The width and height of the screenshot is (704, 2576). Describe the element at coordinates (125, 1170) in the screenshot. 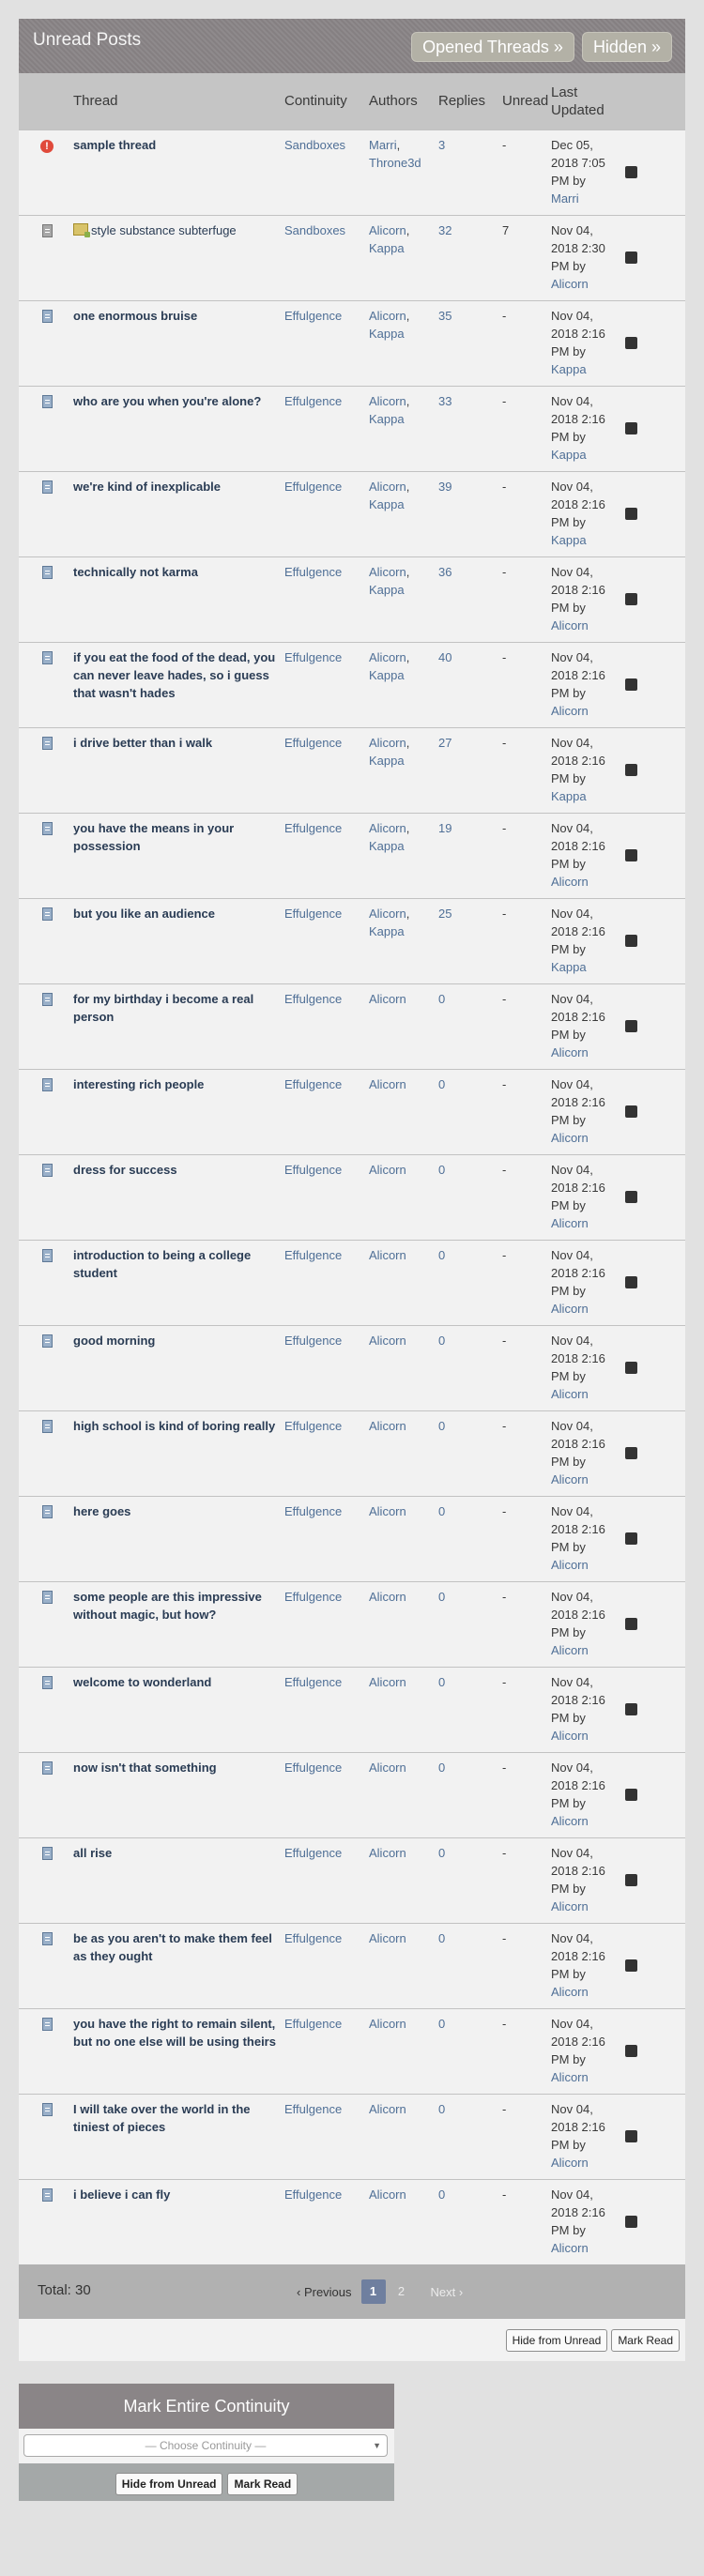

I see `thread-title-link: dress for success` at that location.